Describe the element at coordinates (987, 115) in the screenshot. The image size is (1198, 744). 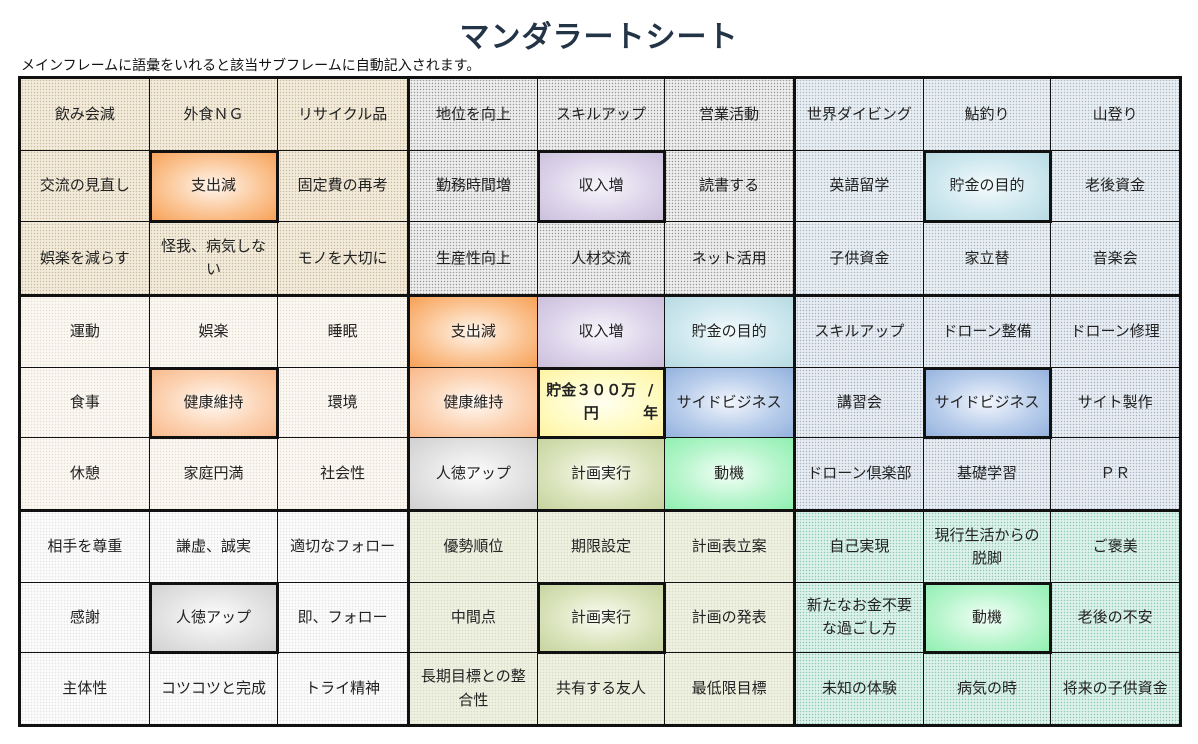
I see `idea-cell: 鮎釣り` at that location.